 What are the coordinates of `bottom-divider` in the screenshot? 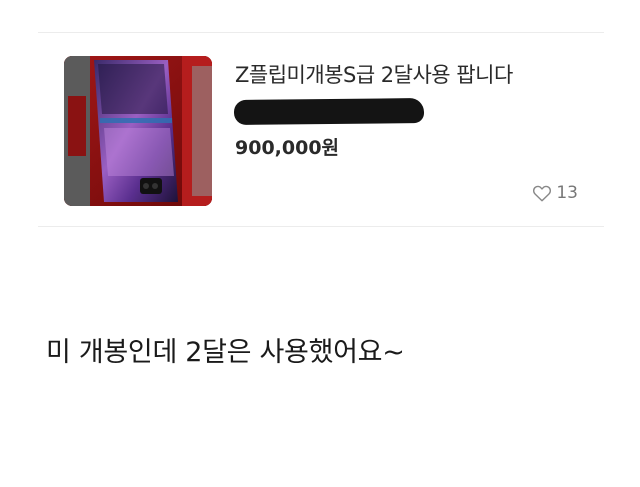 It's located at (321, 226).